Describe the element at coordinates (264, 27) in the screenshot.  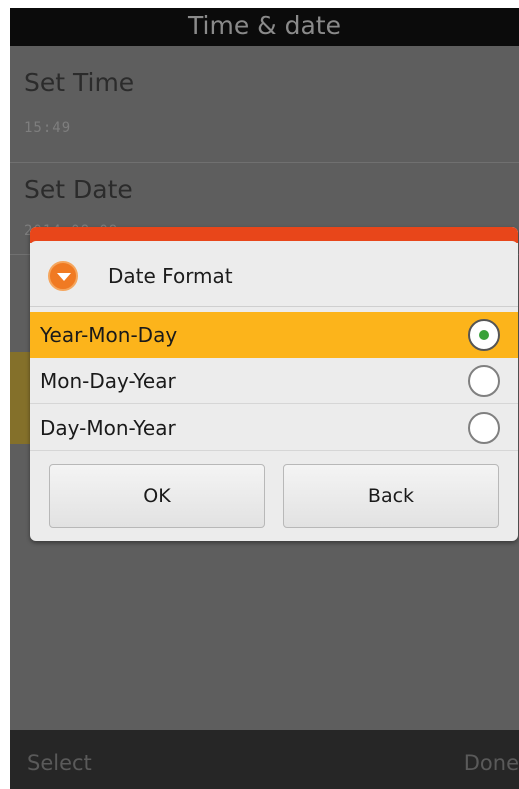
I see `screen-title: Time & date` at that location.